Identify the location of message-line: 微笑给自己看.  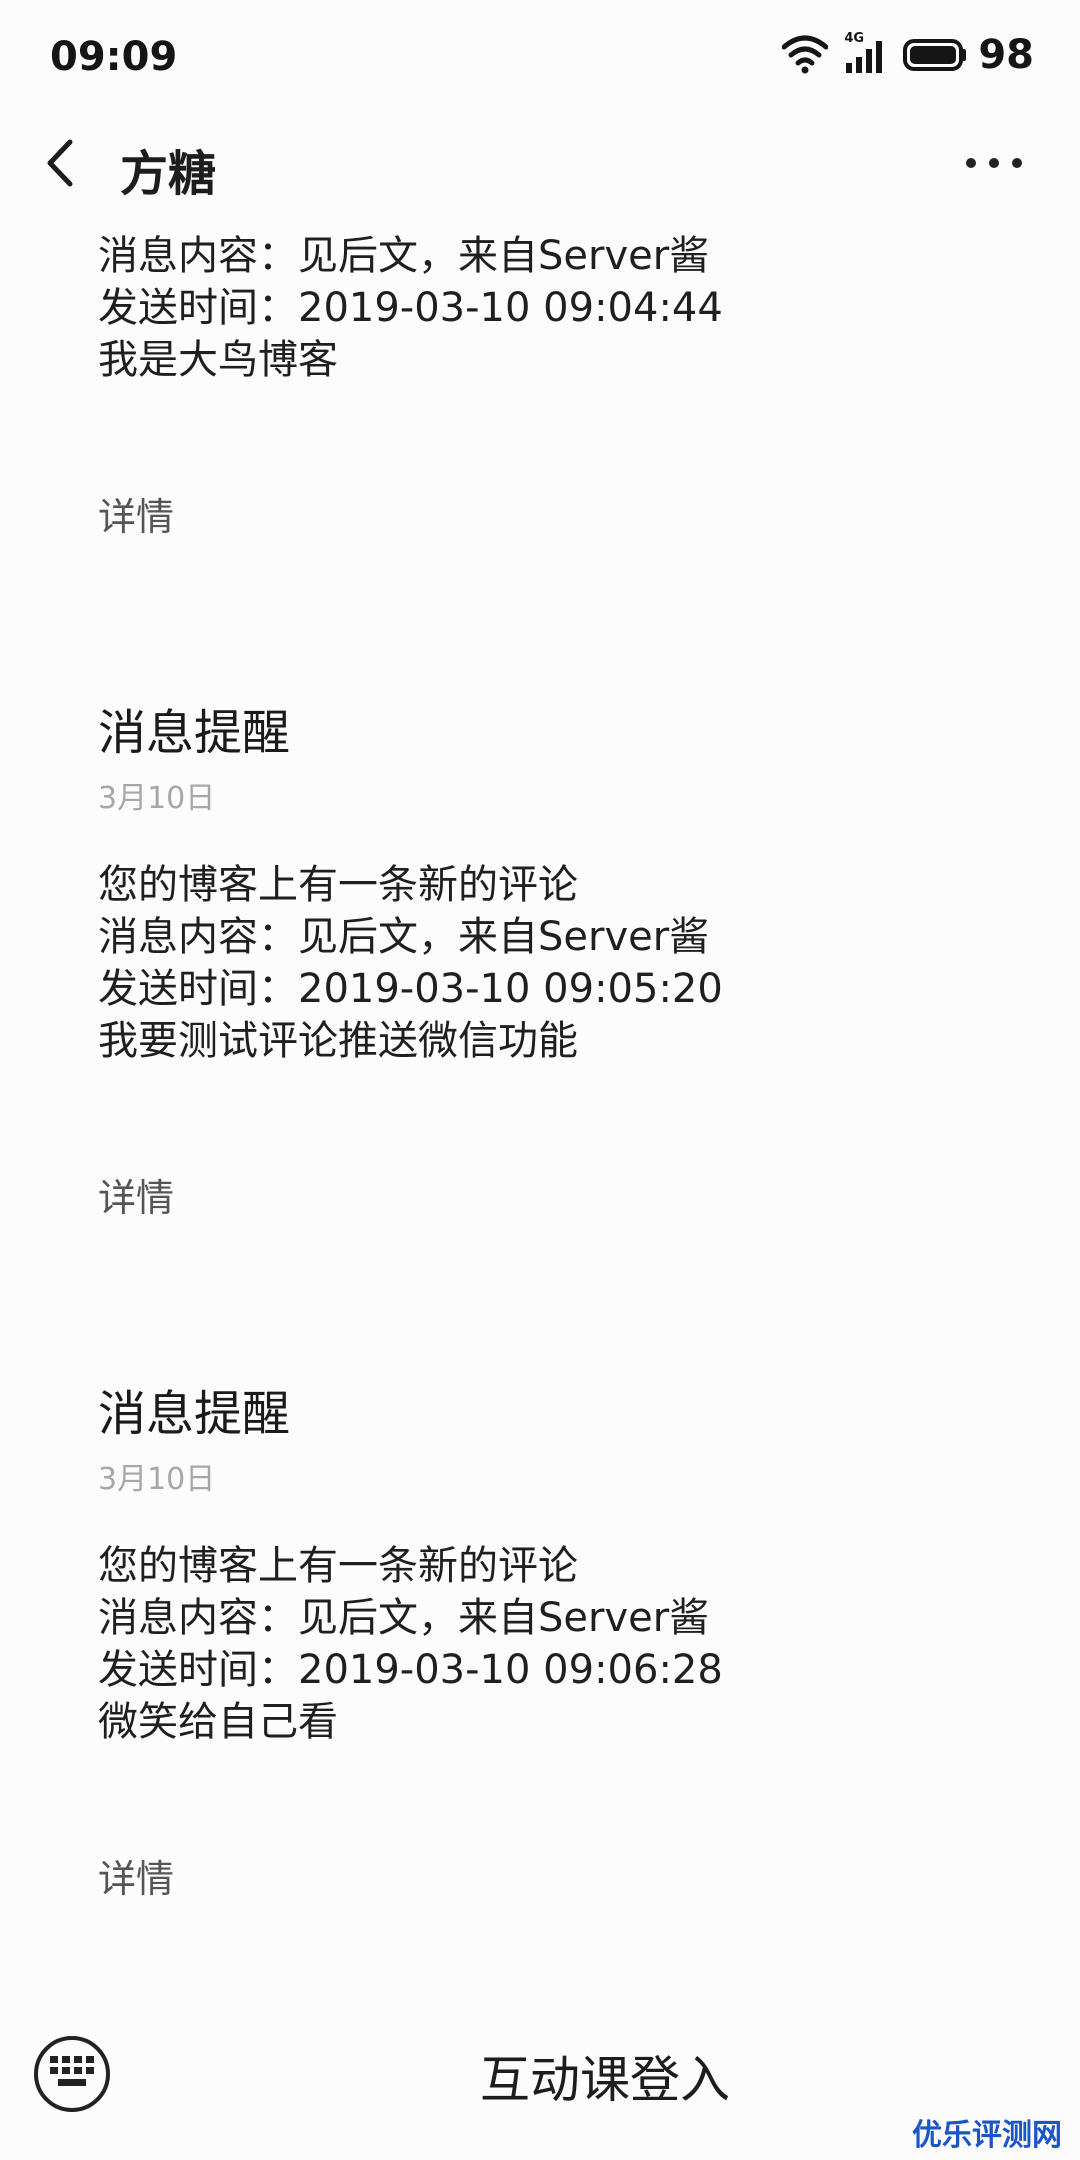
(218, 1722).